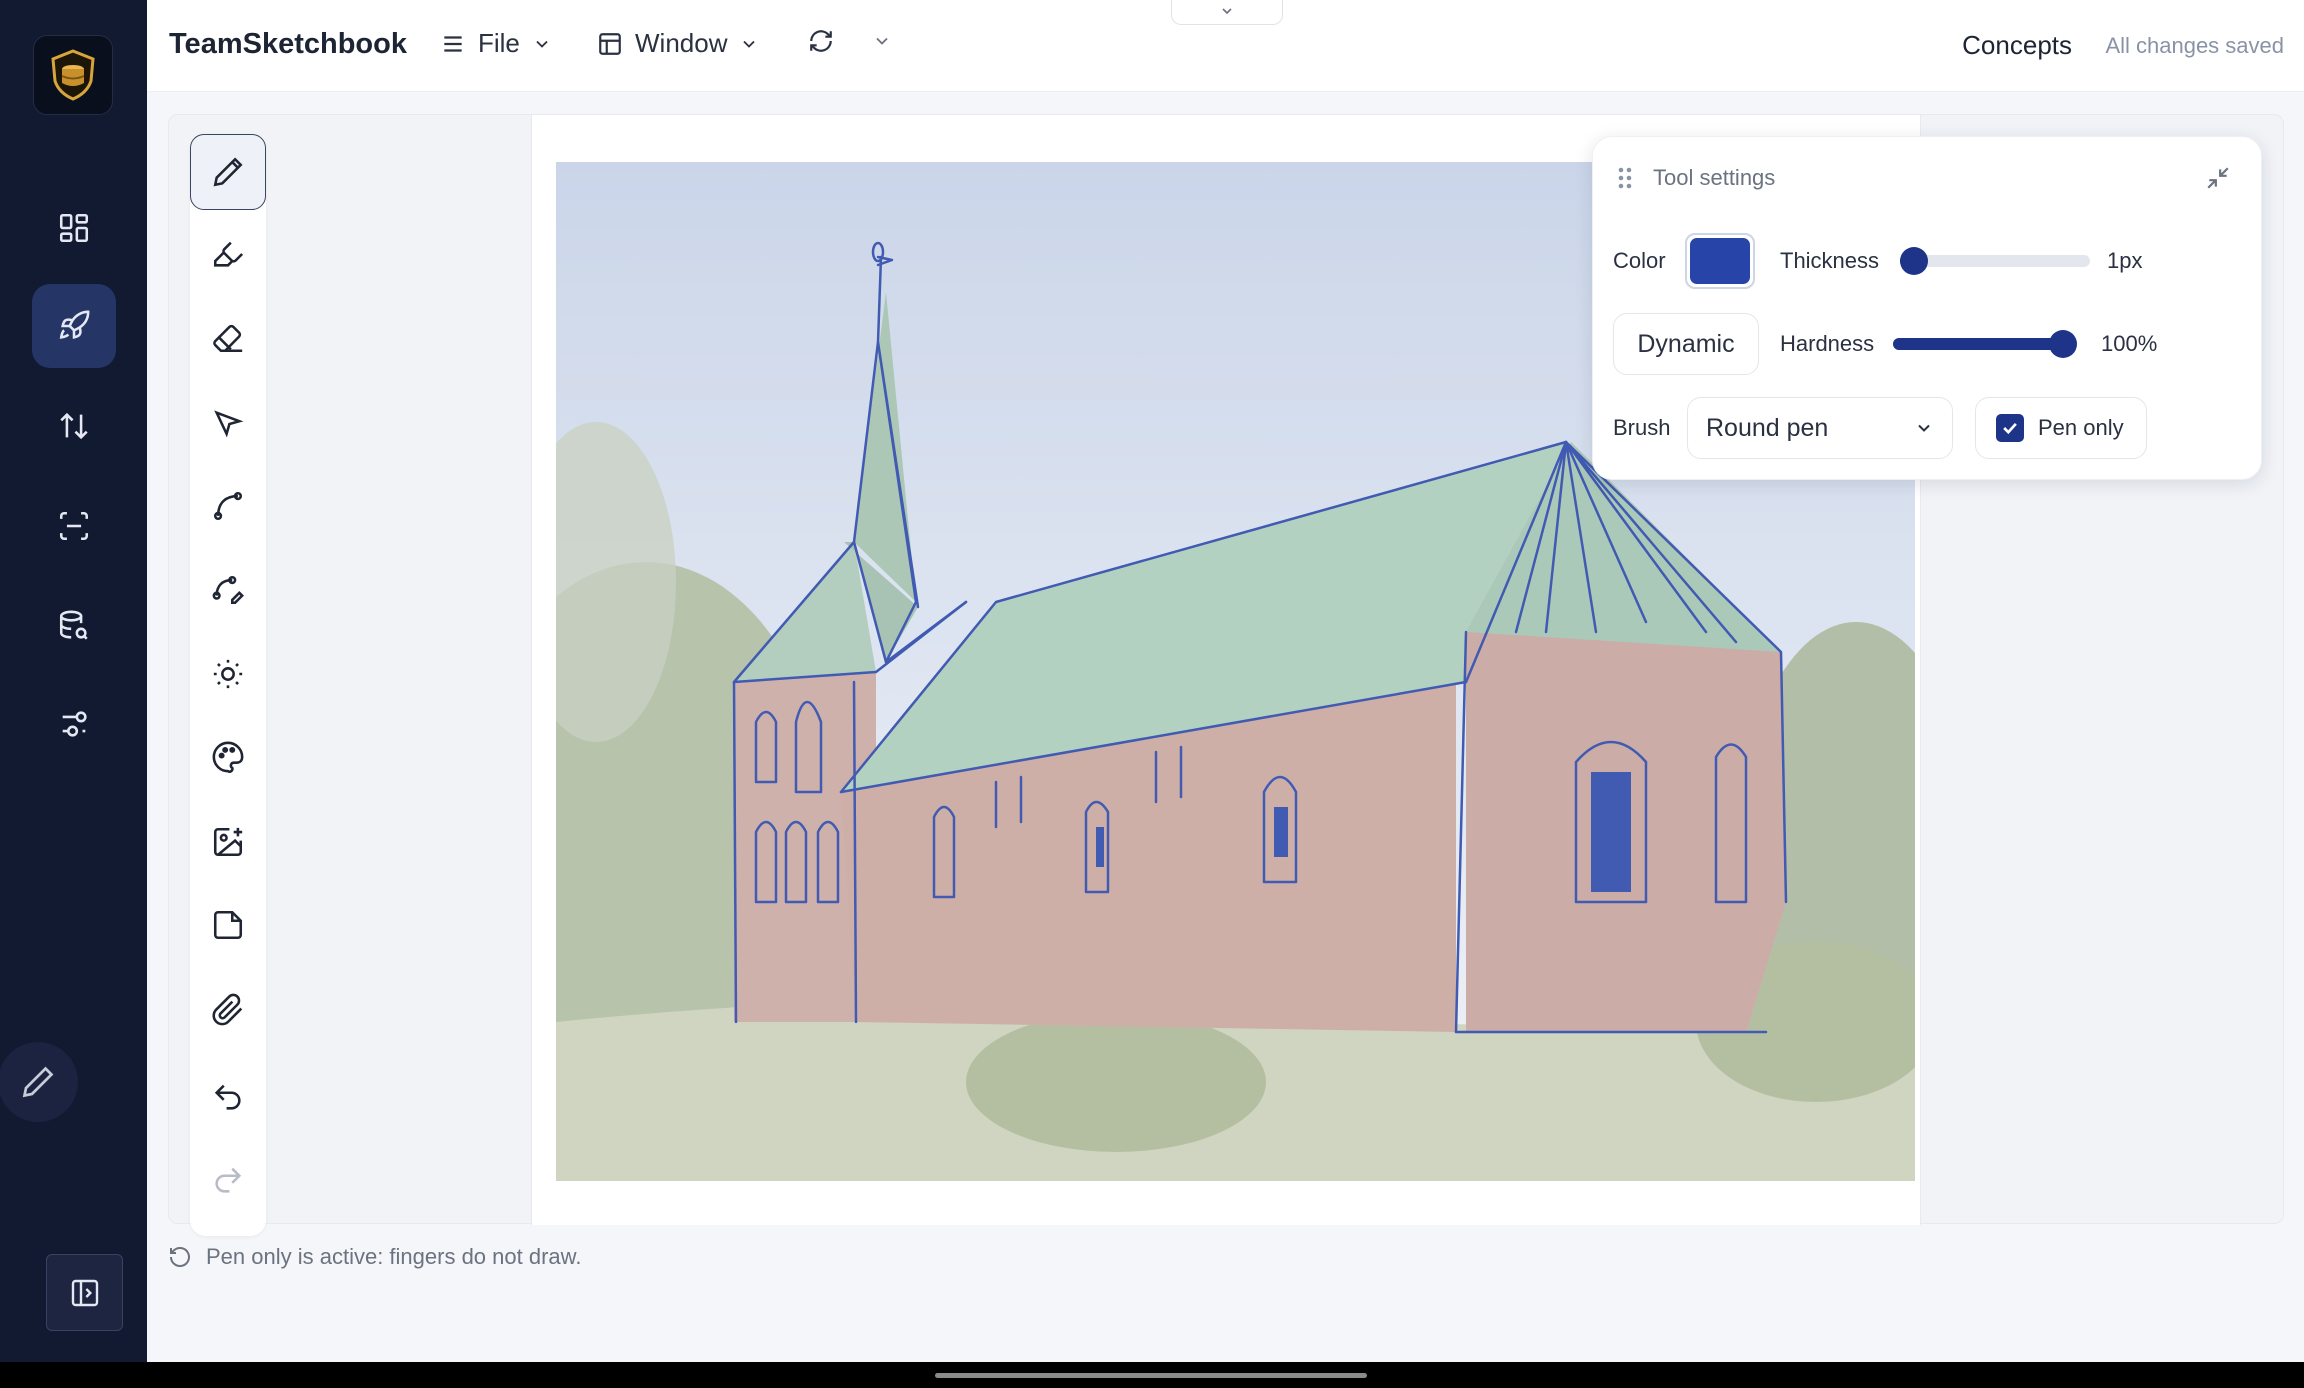 The width and height of the screenshot is (2304, 1388). I want to click on pull-down-tab, so click(1227, 12).